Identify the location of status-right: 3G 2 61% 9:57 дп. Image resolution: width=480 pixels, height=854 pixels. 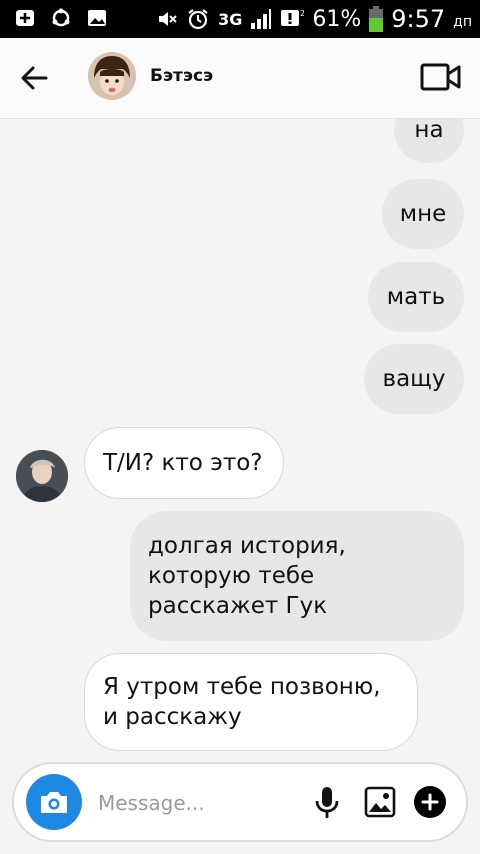
(314, 19).